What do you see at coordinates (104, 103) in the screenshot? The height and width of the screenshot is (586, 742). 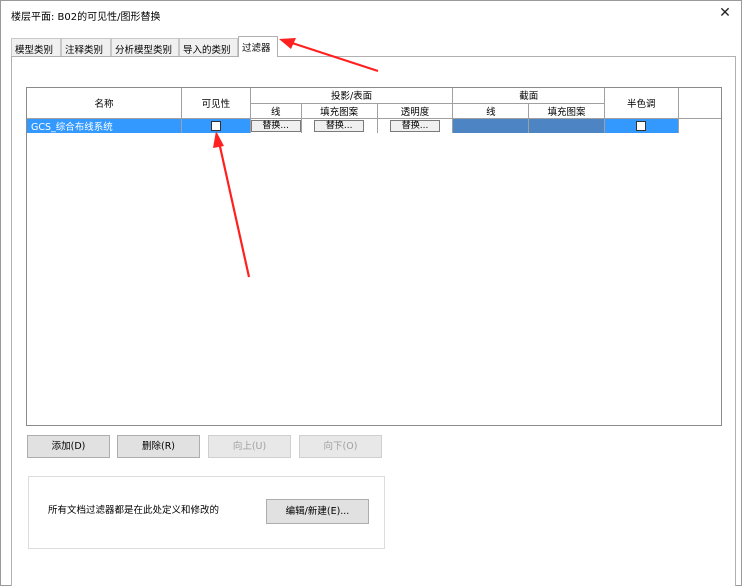 I see `header-name: 名称` at bounding box center [104, 103].